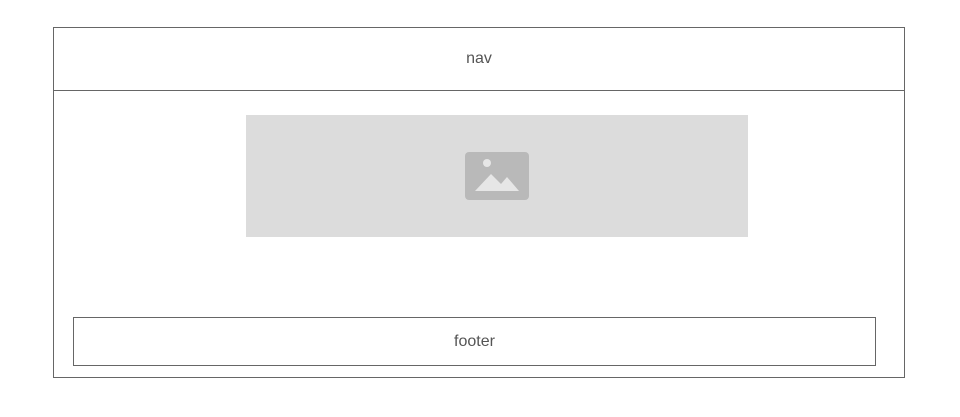 This screenshot has height=417, width=960. I want to click on nav-bar: nav, so click(479, 59).